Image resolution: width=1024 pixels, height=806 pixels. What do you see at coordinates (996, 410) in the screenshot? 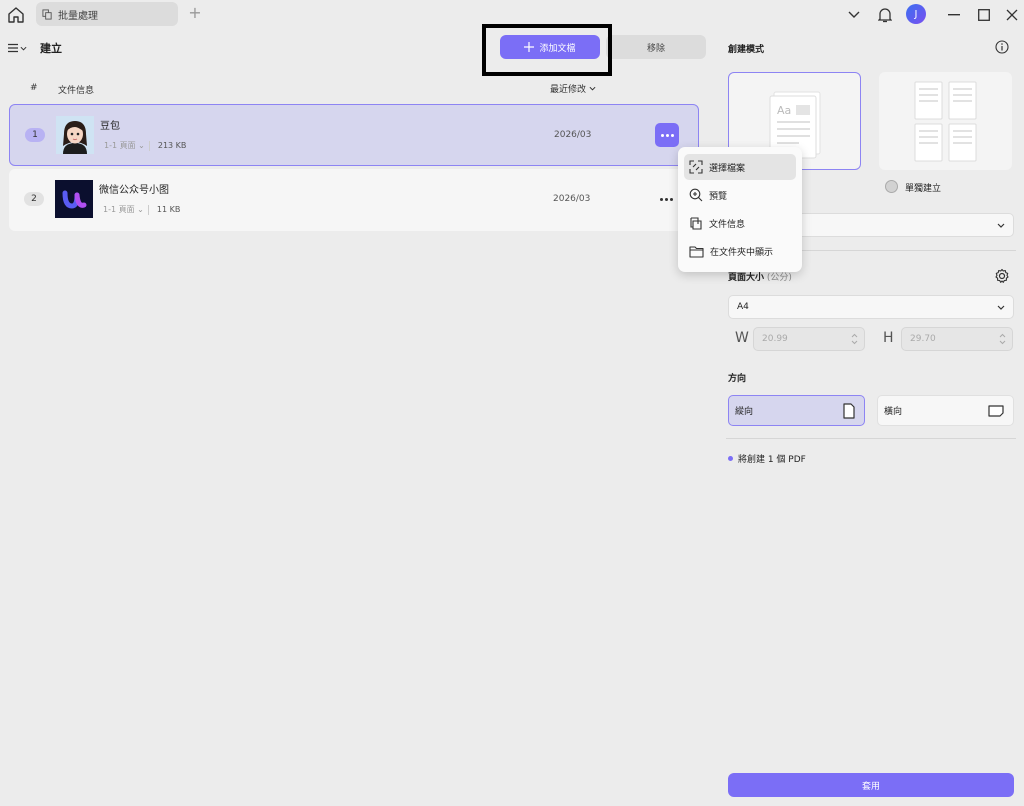
I see `landscape-page-icon` at bounding box center [996, 410].